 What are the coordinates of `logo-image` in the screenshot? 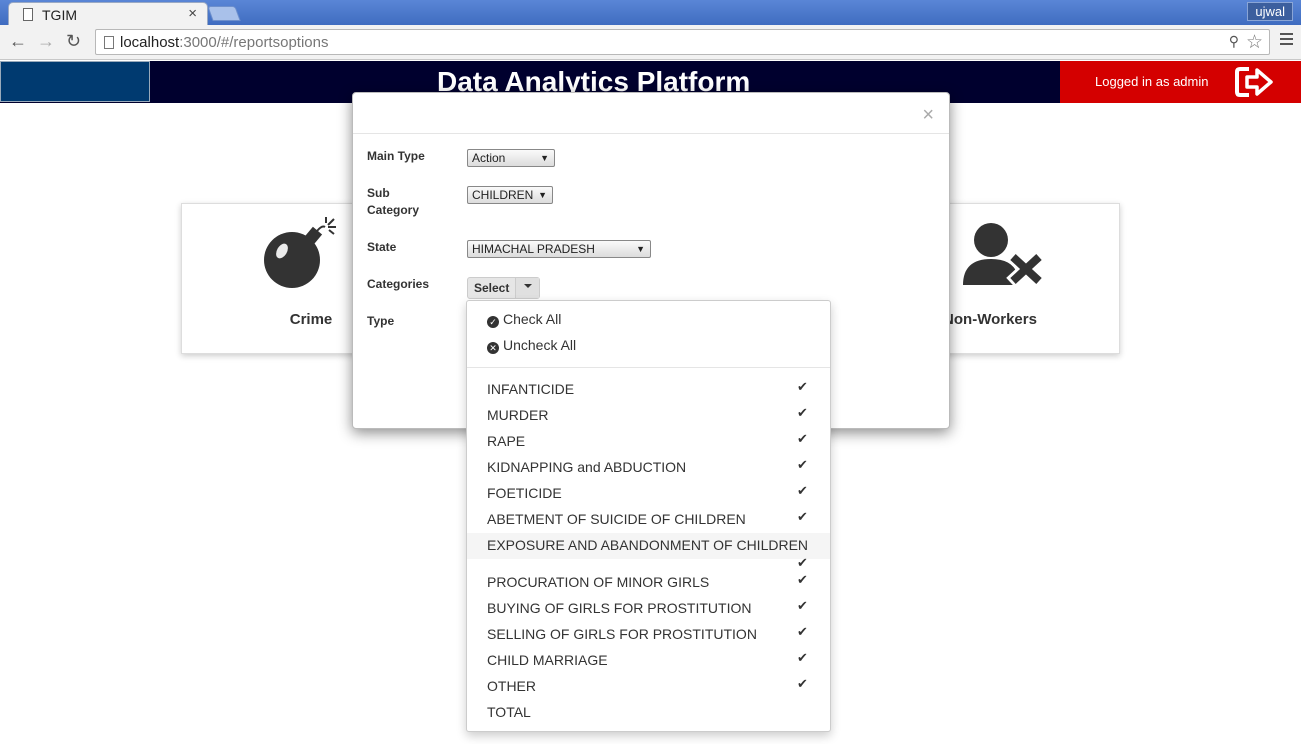 It's located at (75, 81).